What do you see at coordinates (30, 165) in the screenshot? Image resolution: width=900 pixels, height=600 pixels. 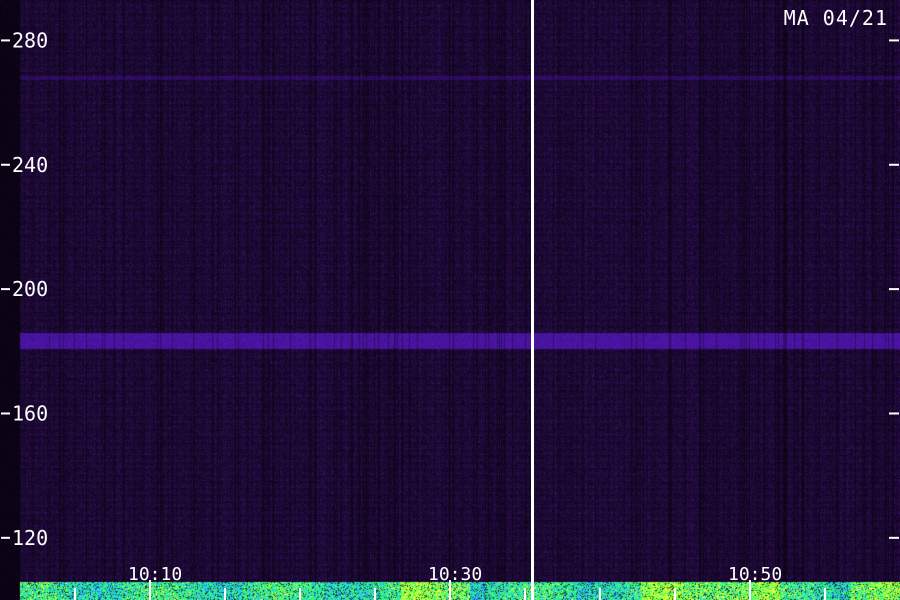 I see `y-tick-label-240: 240` at bounding box center [30, 165].